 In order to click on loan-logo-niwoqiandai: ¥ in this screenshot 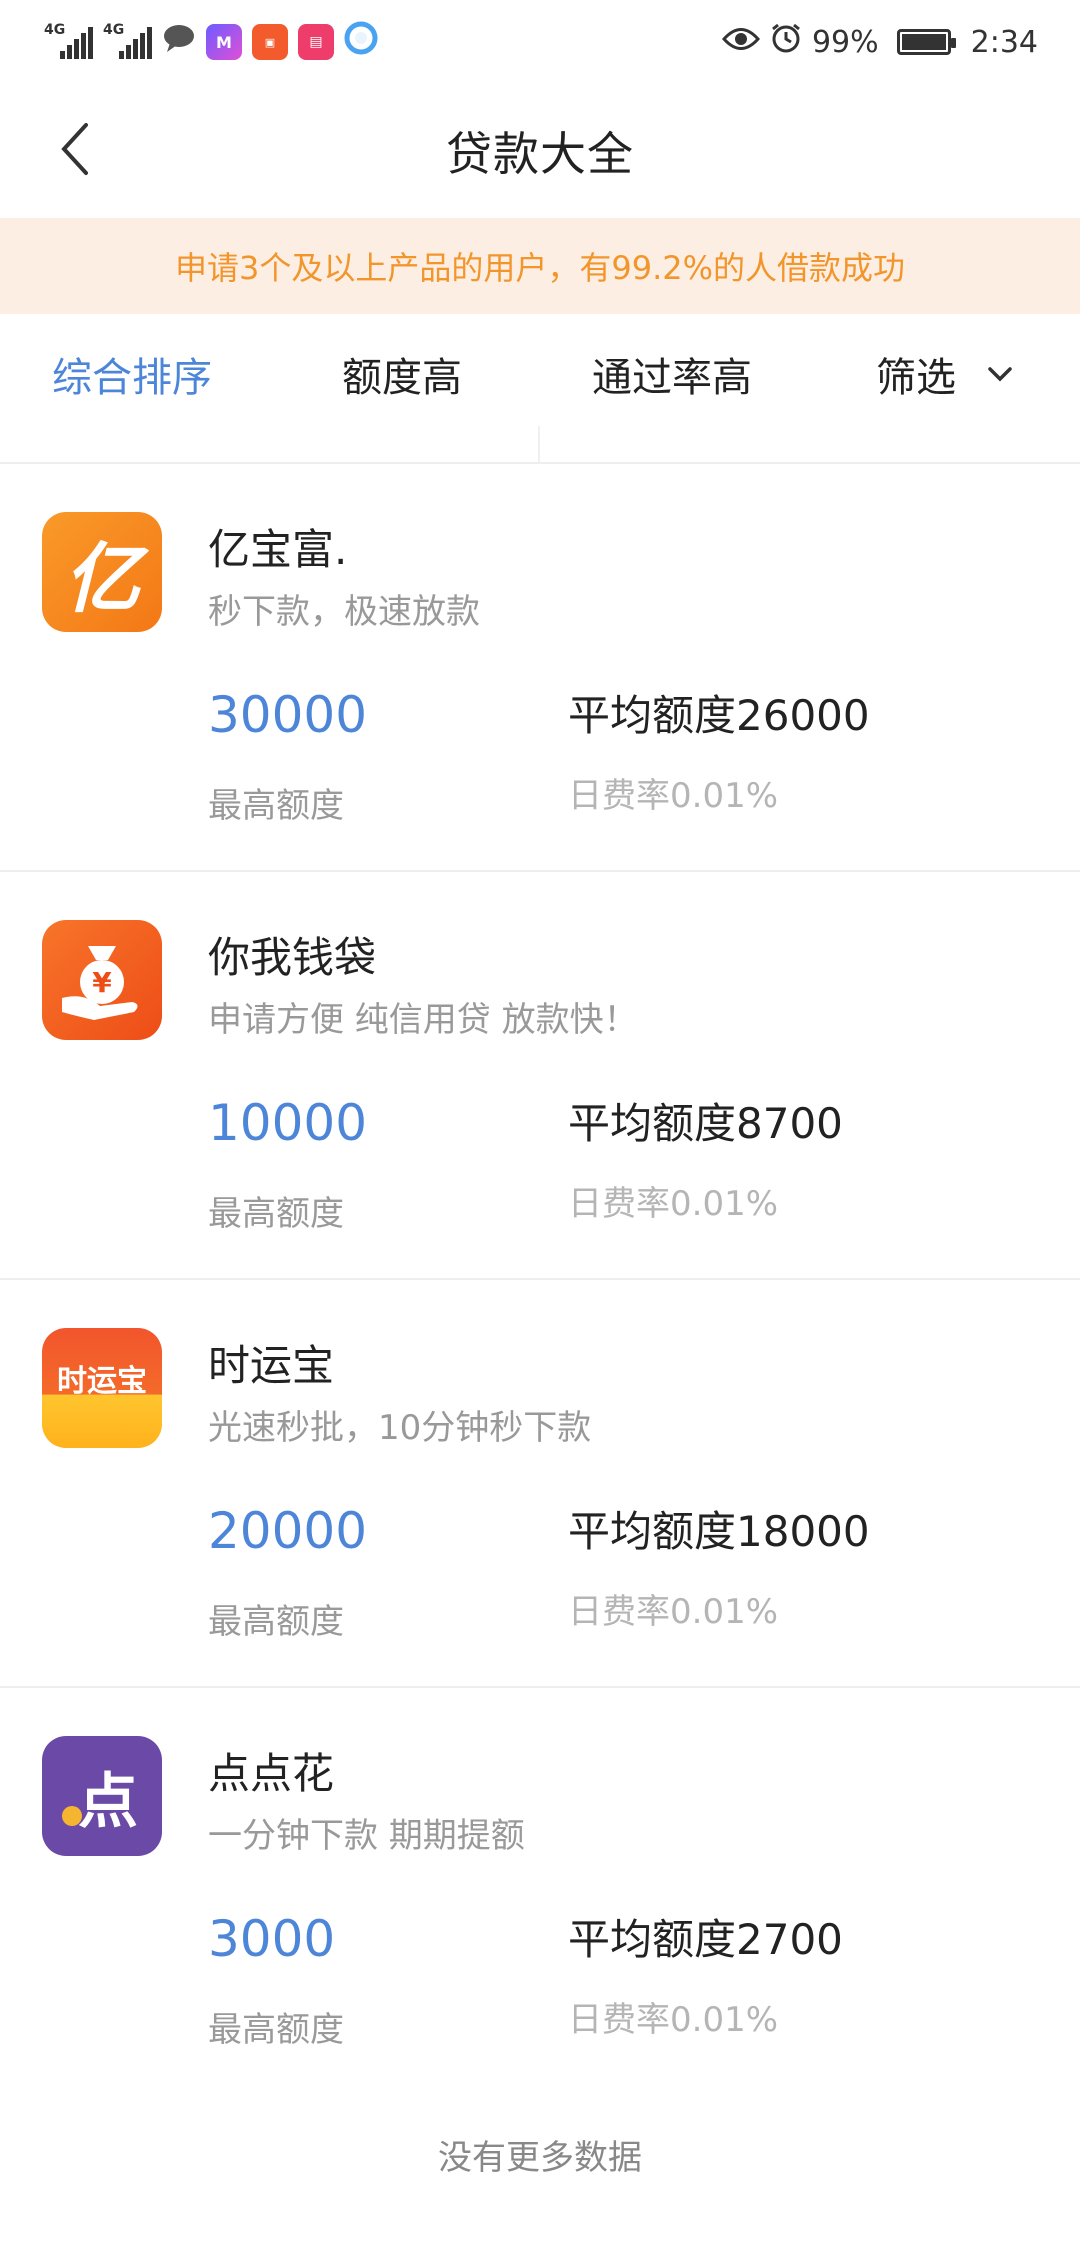, I will do `click(102, 980)`.